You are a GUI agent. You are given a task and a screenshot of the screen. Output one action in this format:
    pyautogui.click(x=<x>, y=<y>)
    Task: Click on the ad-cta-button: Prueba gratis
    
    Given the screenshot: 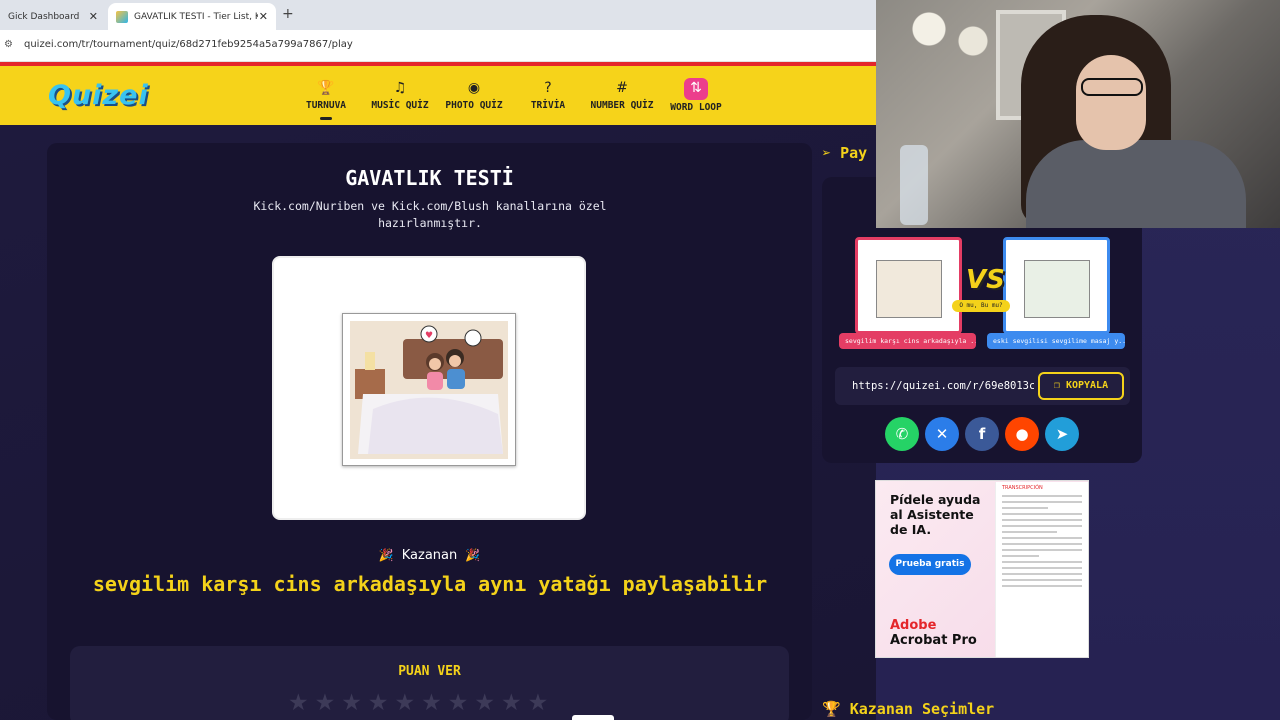 What is the action you would take?
    pyautogui.click(x=930, y=564)
    